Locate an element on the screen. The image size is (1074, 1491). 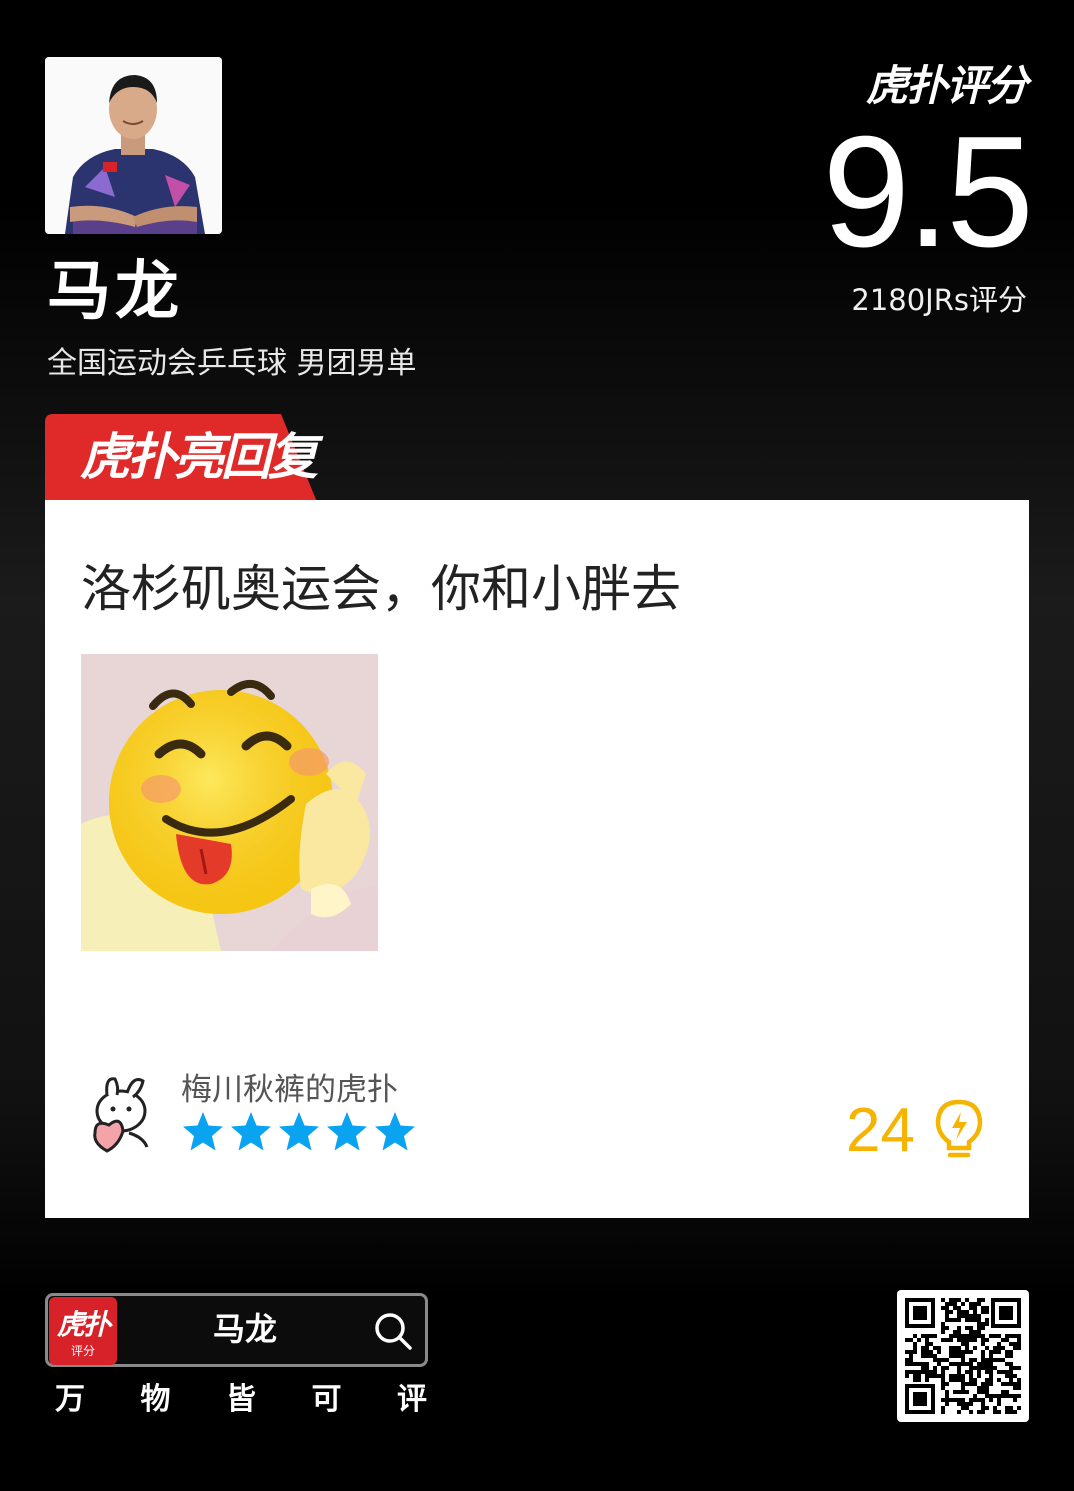
slogan-char: 物 is located at coordinates (155, 1399).